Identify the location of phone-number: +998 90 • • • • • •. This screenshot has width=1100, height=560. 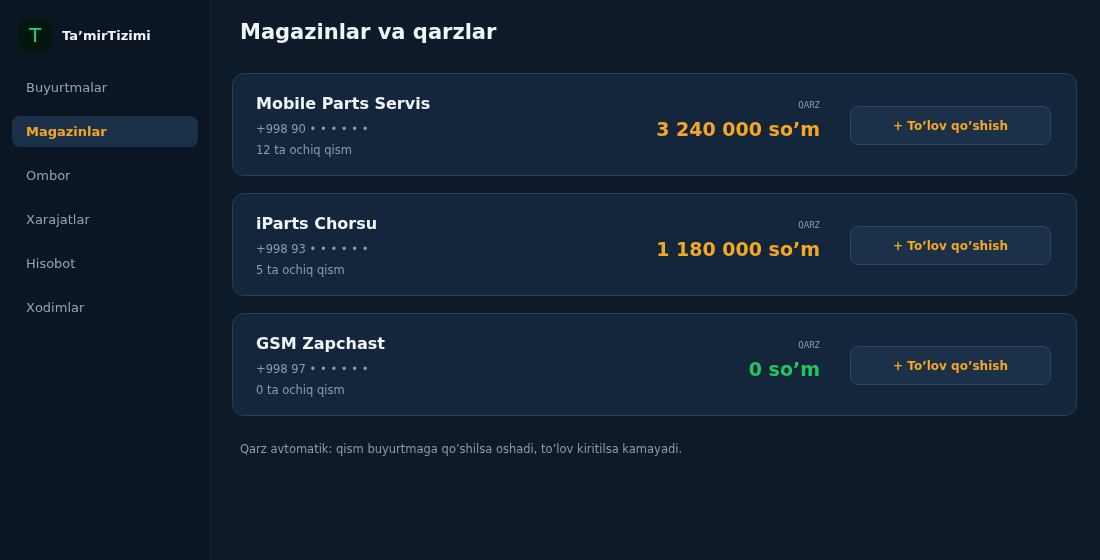
(313, 129).